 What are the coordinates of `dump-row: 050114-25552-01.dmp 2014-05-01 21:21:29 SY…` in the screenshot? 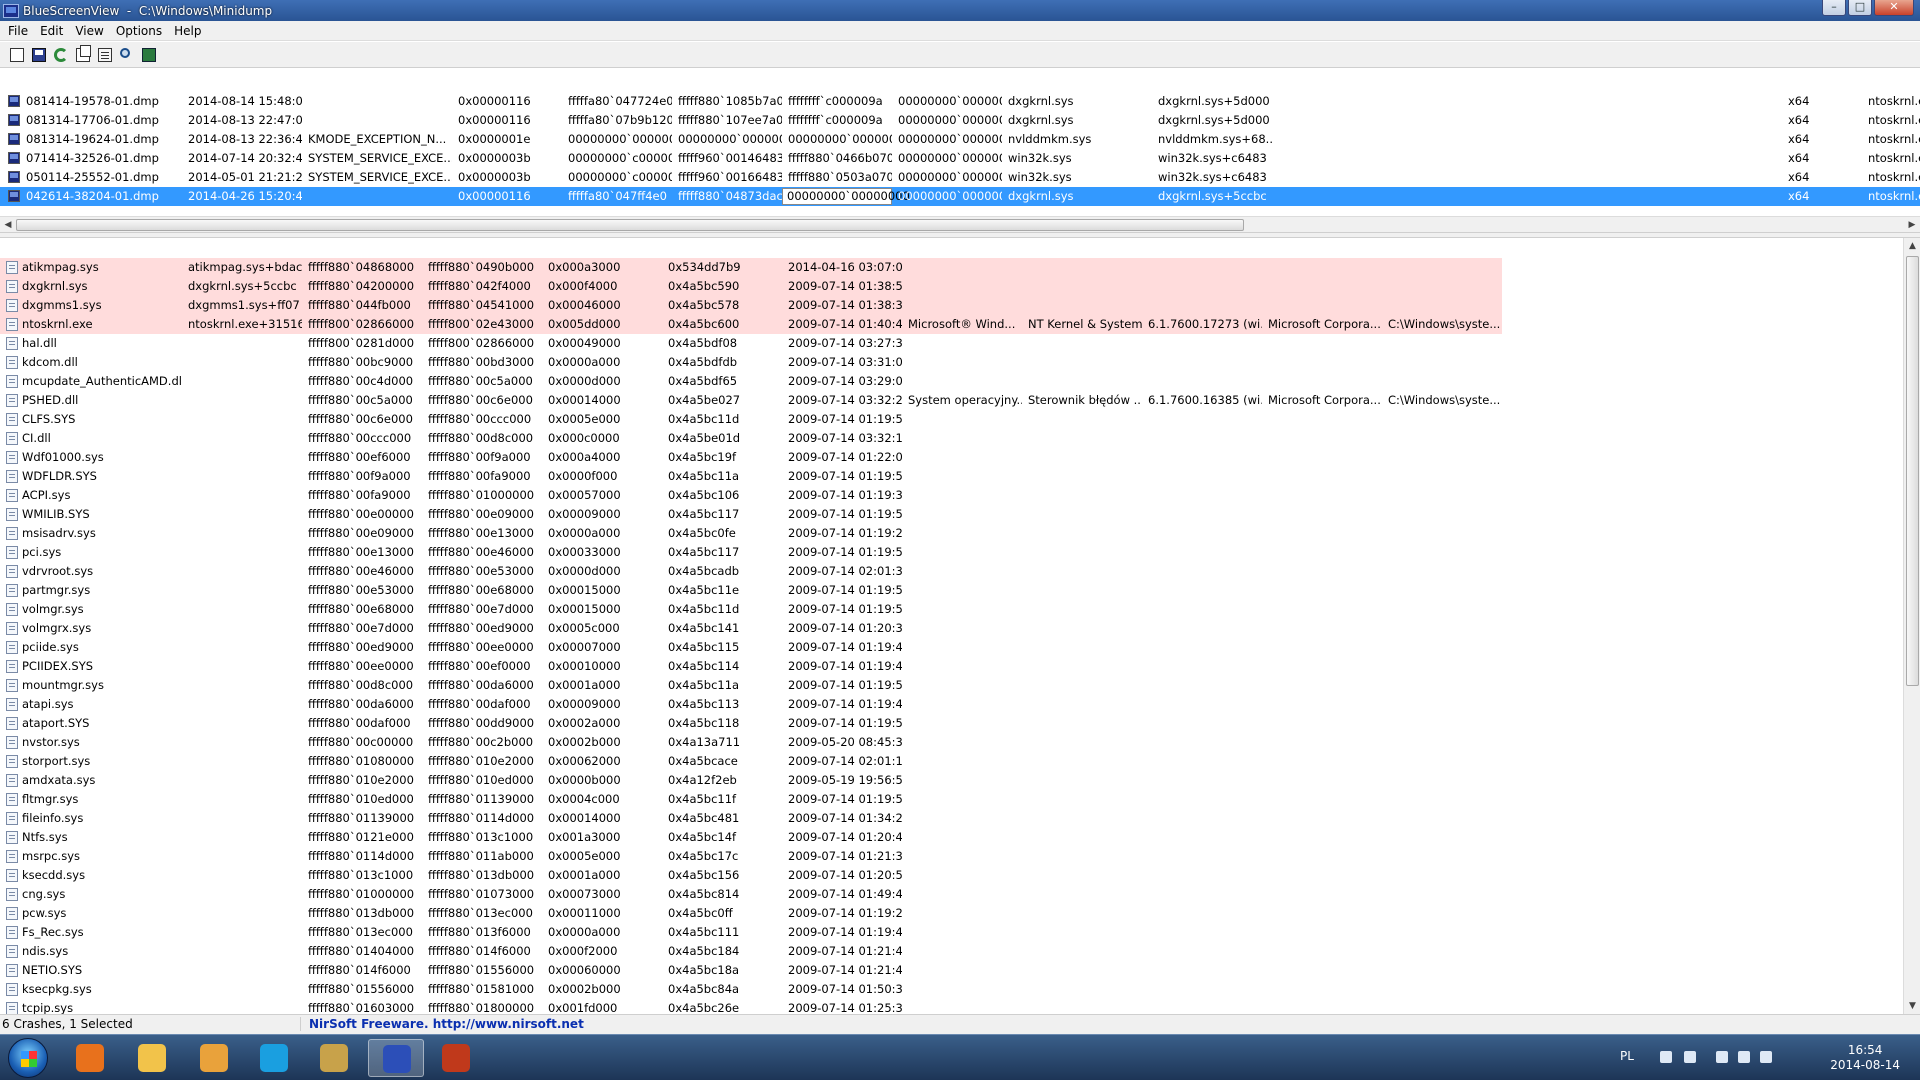 It's located at (960, 177).